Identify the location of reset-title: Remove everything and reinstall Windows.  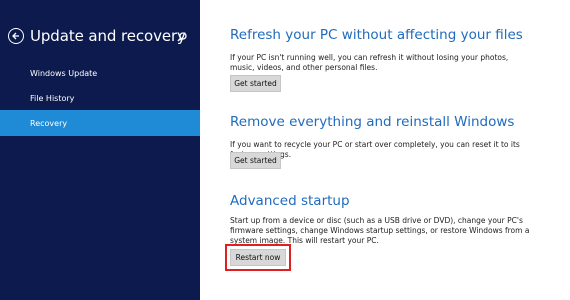
(372, 122).